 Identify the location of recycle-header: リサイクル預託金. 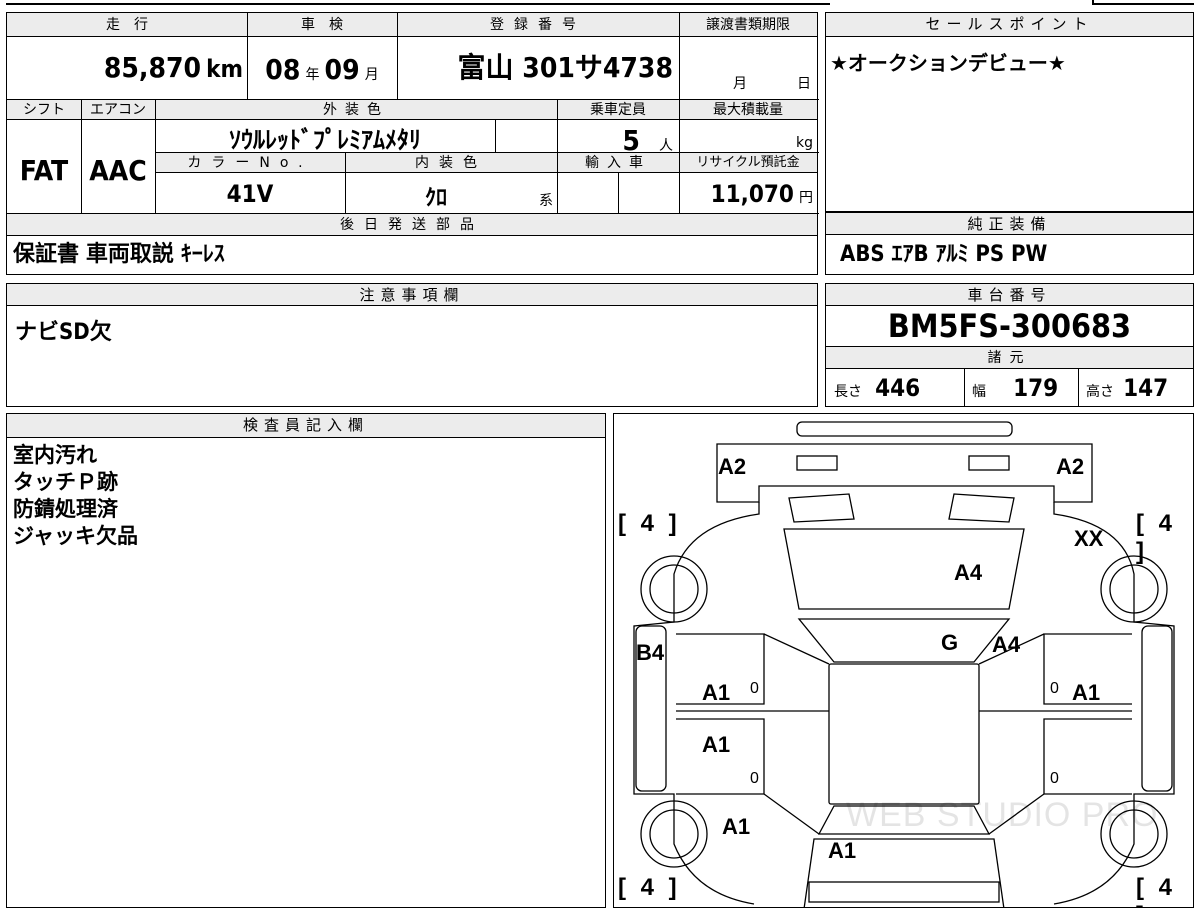
(748, 163).